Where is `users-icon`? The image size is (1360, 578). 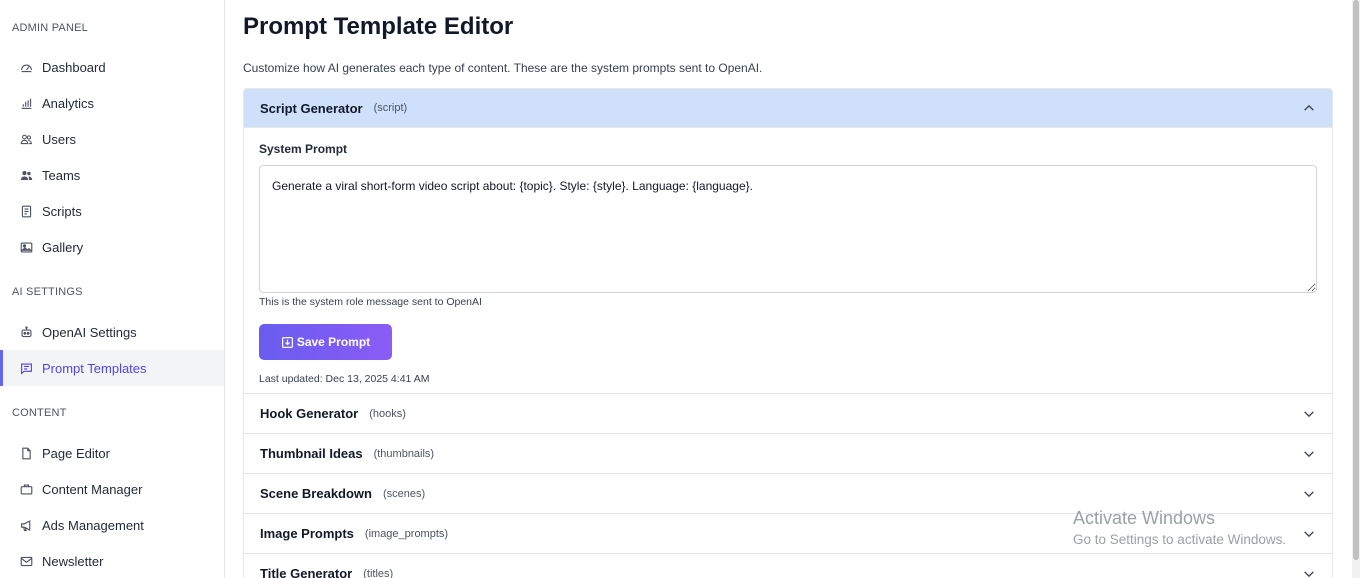 users-icon is located at coordinates (26, 139).